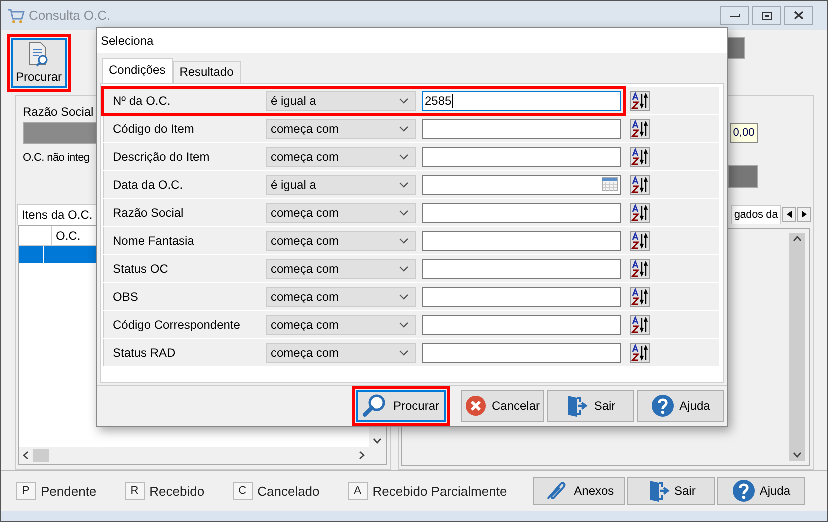 The width and height of the screenshot is (828, 522). I want to click on input-field: 2585, so click(521, 100).